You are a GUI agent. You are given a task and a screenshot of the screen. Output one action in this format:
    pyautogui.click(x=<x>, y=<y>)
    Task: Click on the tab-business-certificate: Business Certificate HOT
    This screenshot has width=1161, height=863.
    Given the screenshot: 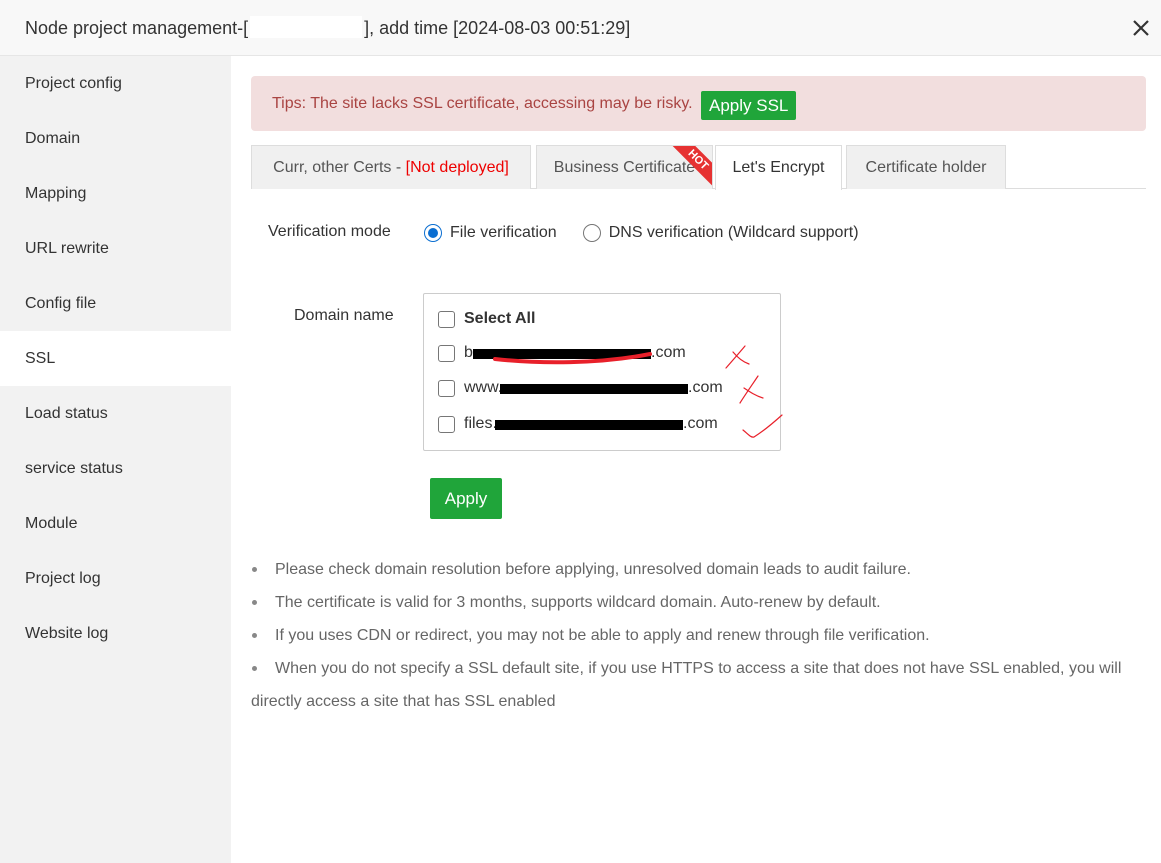 What is the action you would take?
    pyautogui.click(x=624, y=167)
    